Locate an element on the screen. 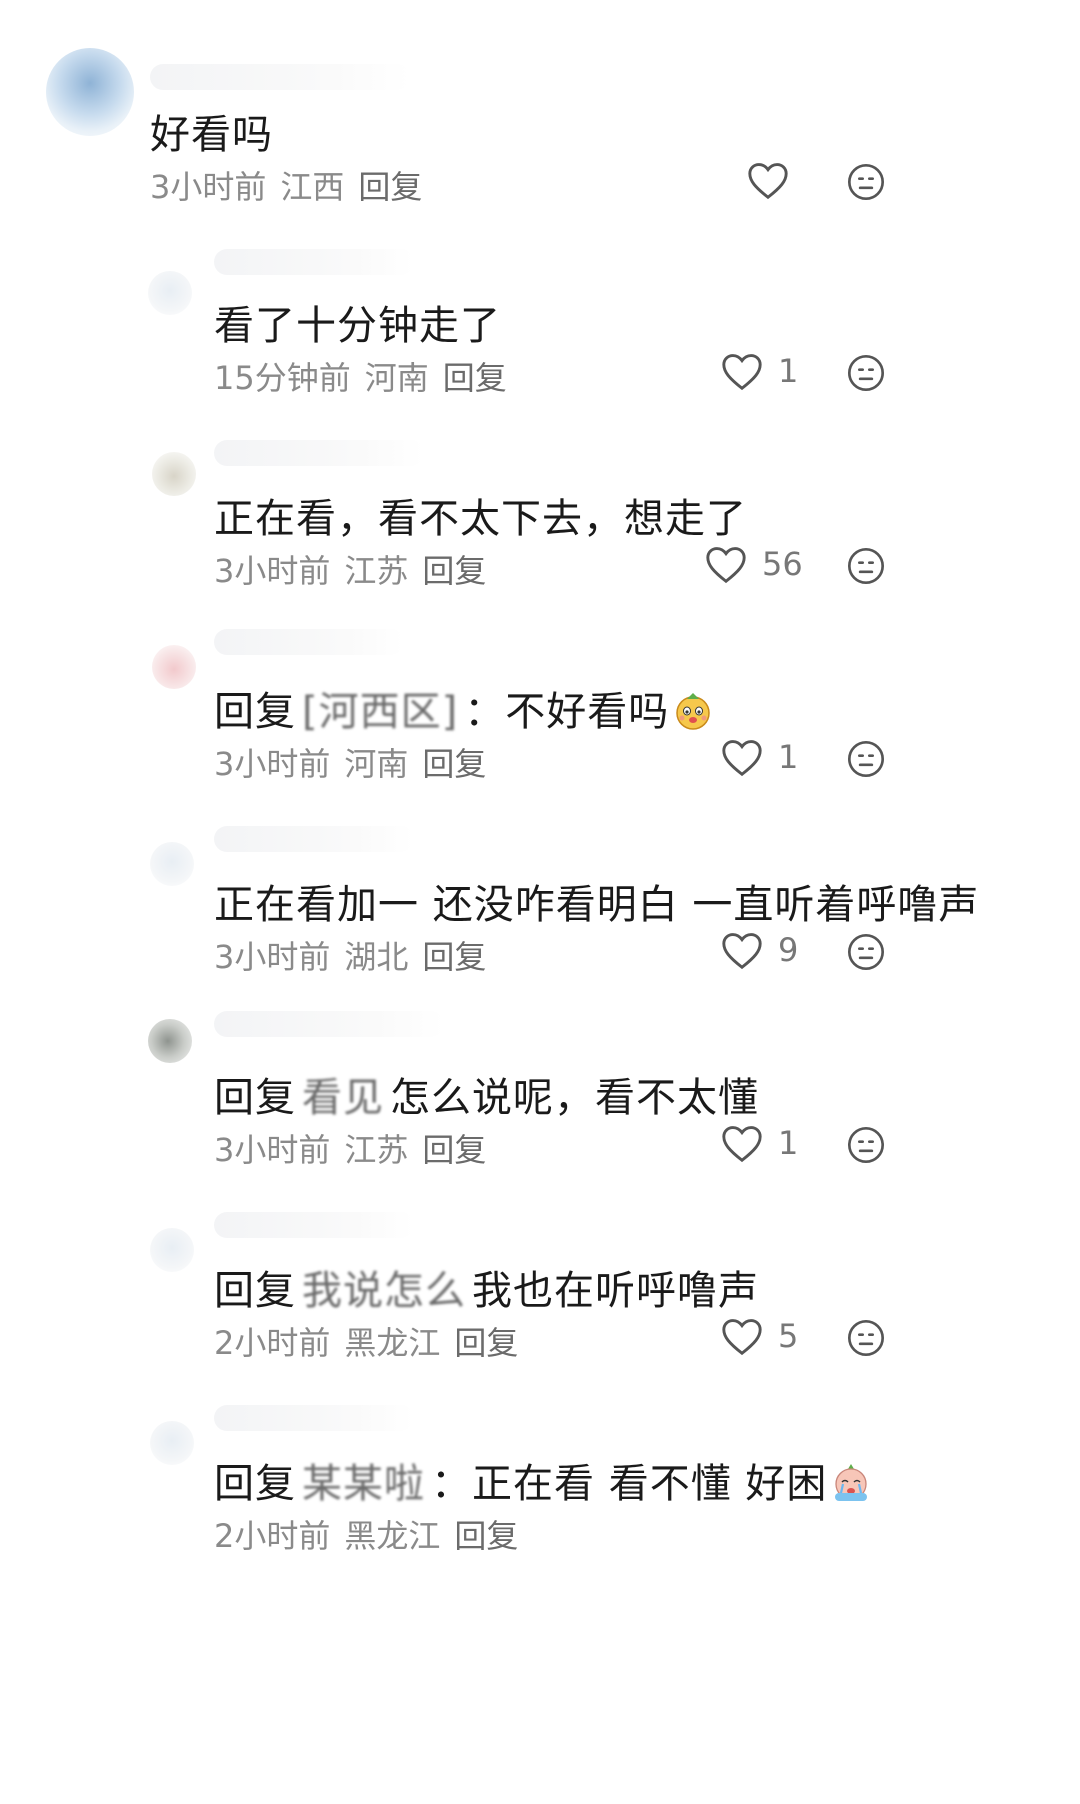 This screenshot has width=1080, height=1804. like-button: 5 is located at coordinates (759, 1336).